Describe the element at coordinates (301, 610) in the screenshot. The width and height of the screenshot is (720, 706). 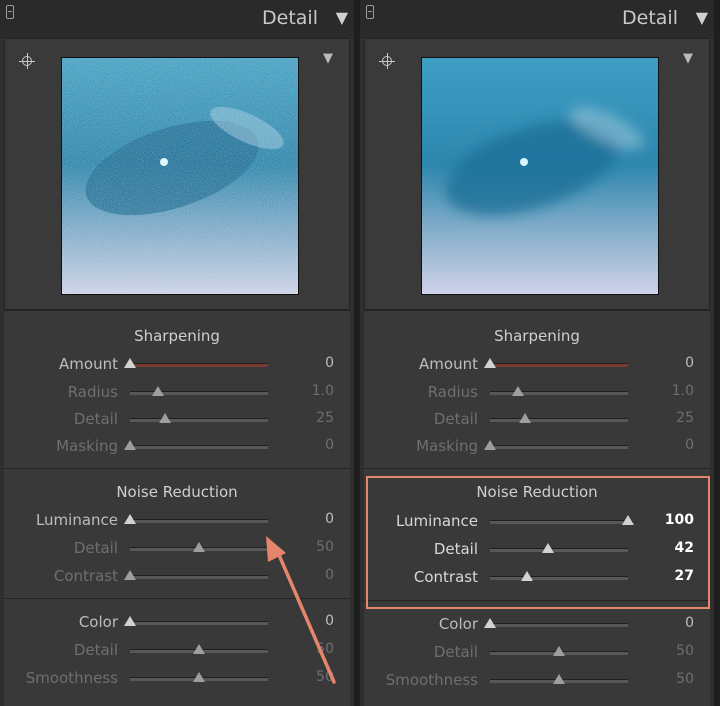
I see `annotation-arrow-icon` at that location.